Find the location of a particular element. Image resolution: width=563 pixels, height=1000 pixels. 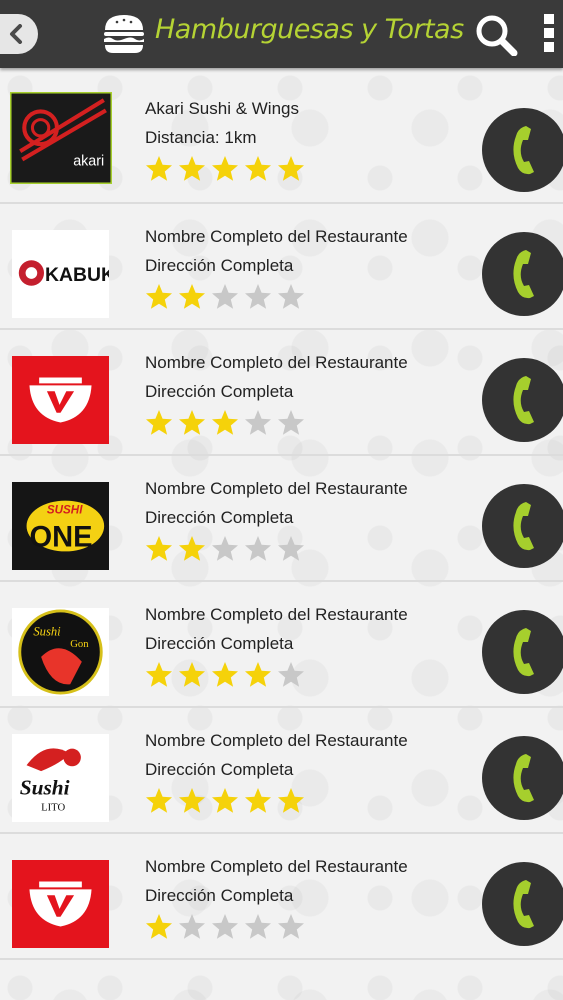

svg-text: Gon is located at coordinates (79, 644).